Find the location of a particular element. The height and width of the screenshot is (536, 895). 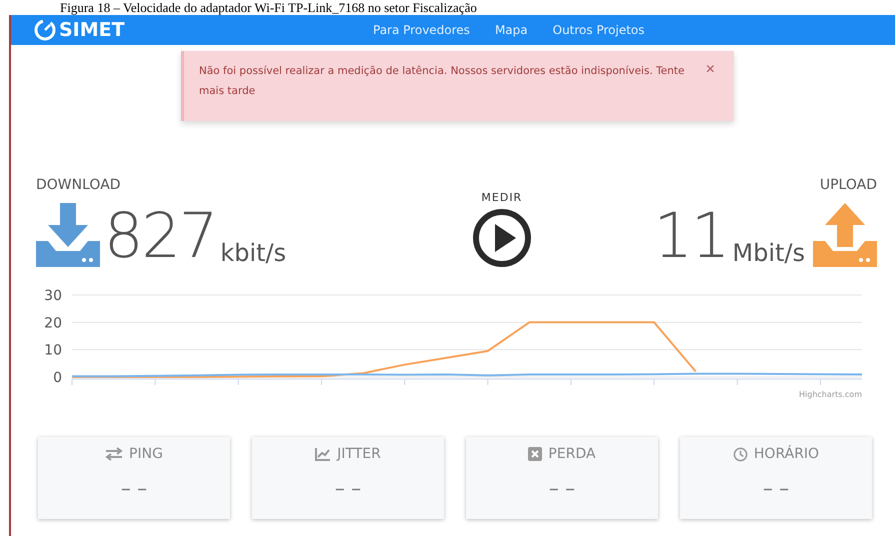

play-button is located at coordinates (502, 238).